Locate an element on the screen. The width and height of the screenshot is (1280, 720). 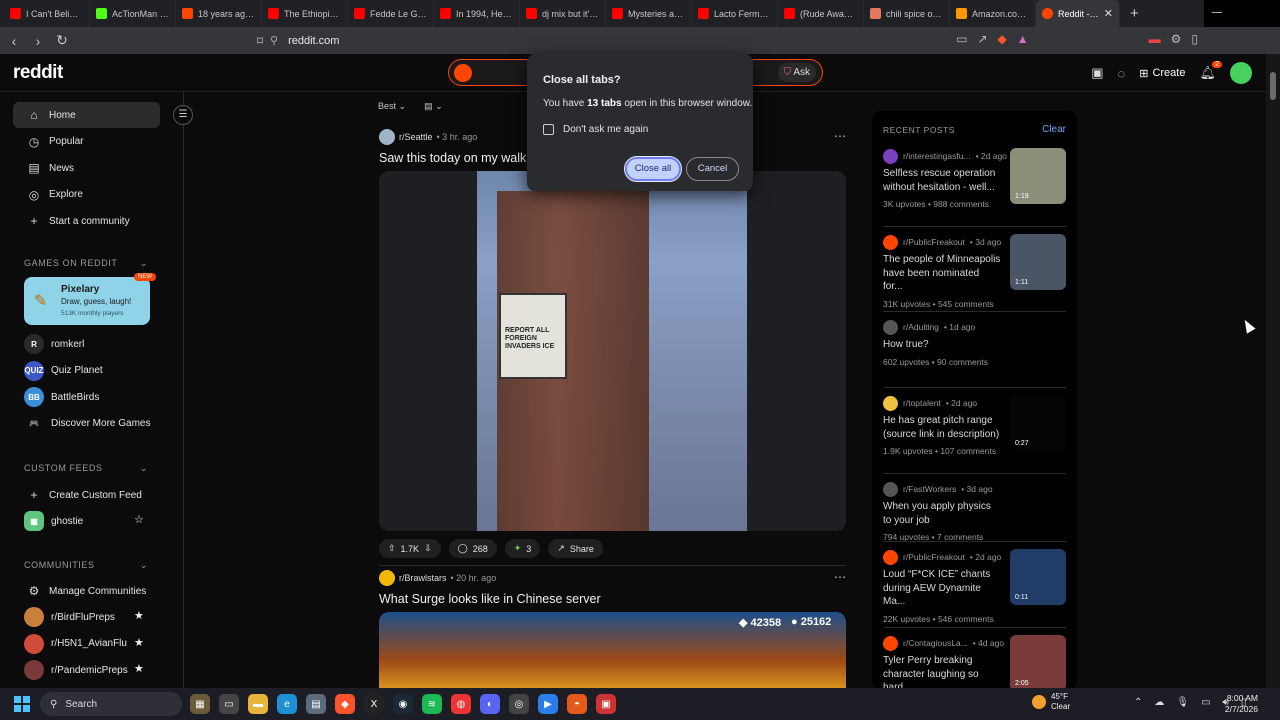
vote-buttons: ⇧ 1.7K ⇩ is located at coordinates (410, 548).